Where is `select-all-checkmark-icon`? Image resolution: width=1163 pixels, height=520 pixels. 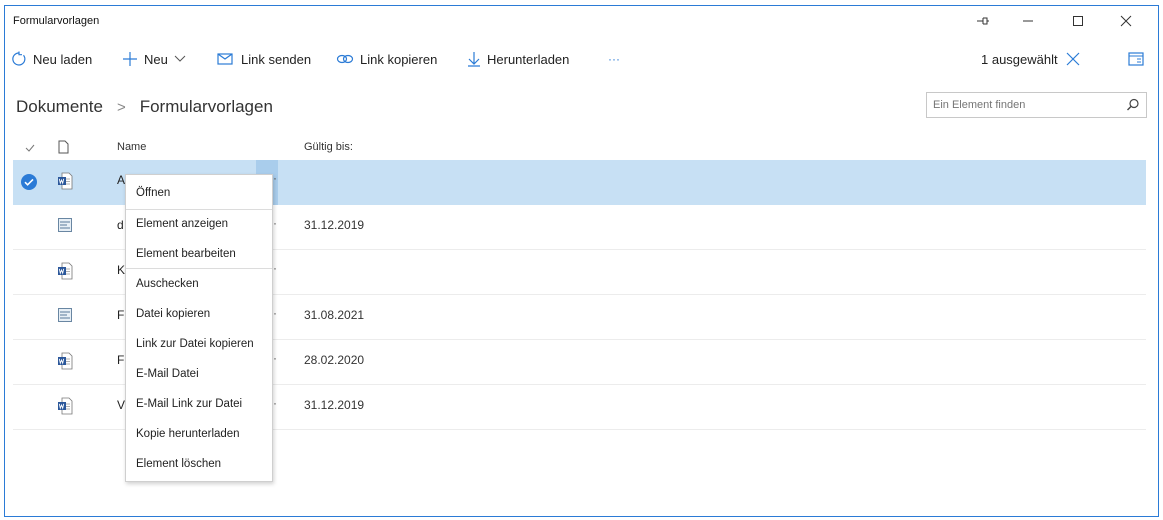 select-all-checkmark-icon is located at coordinates (30, 148).